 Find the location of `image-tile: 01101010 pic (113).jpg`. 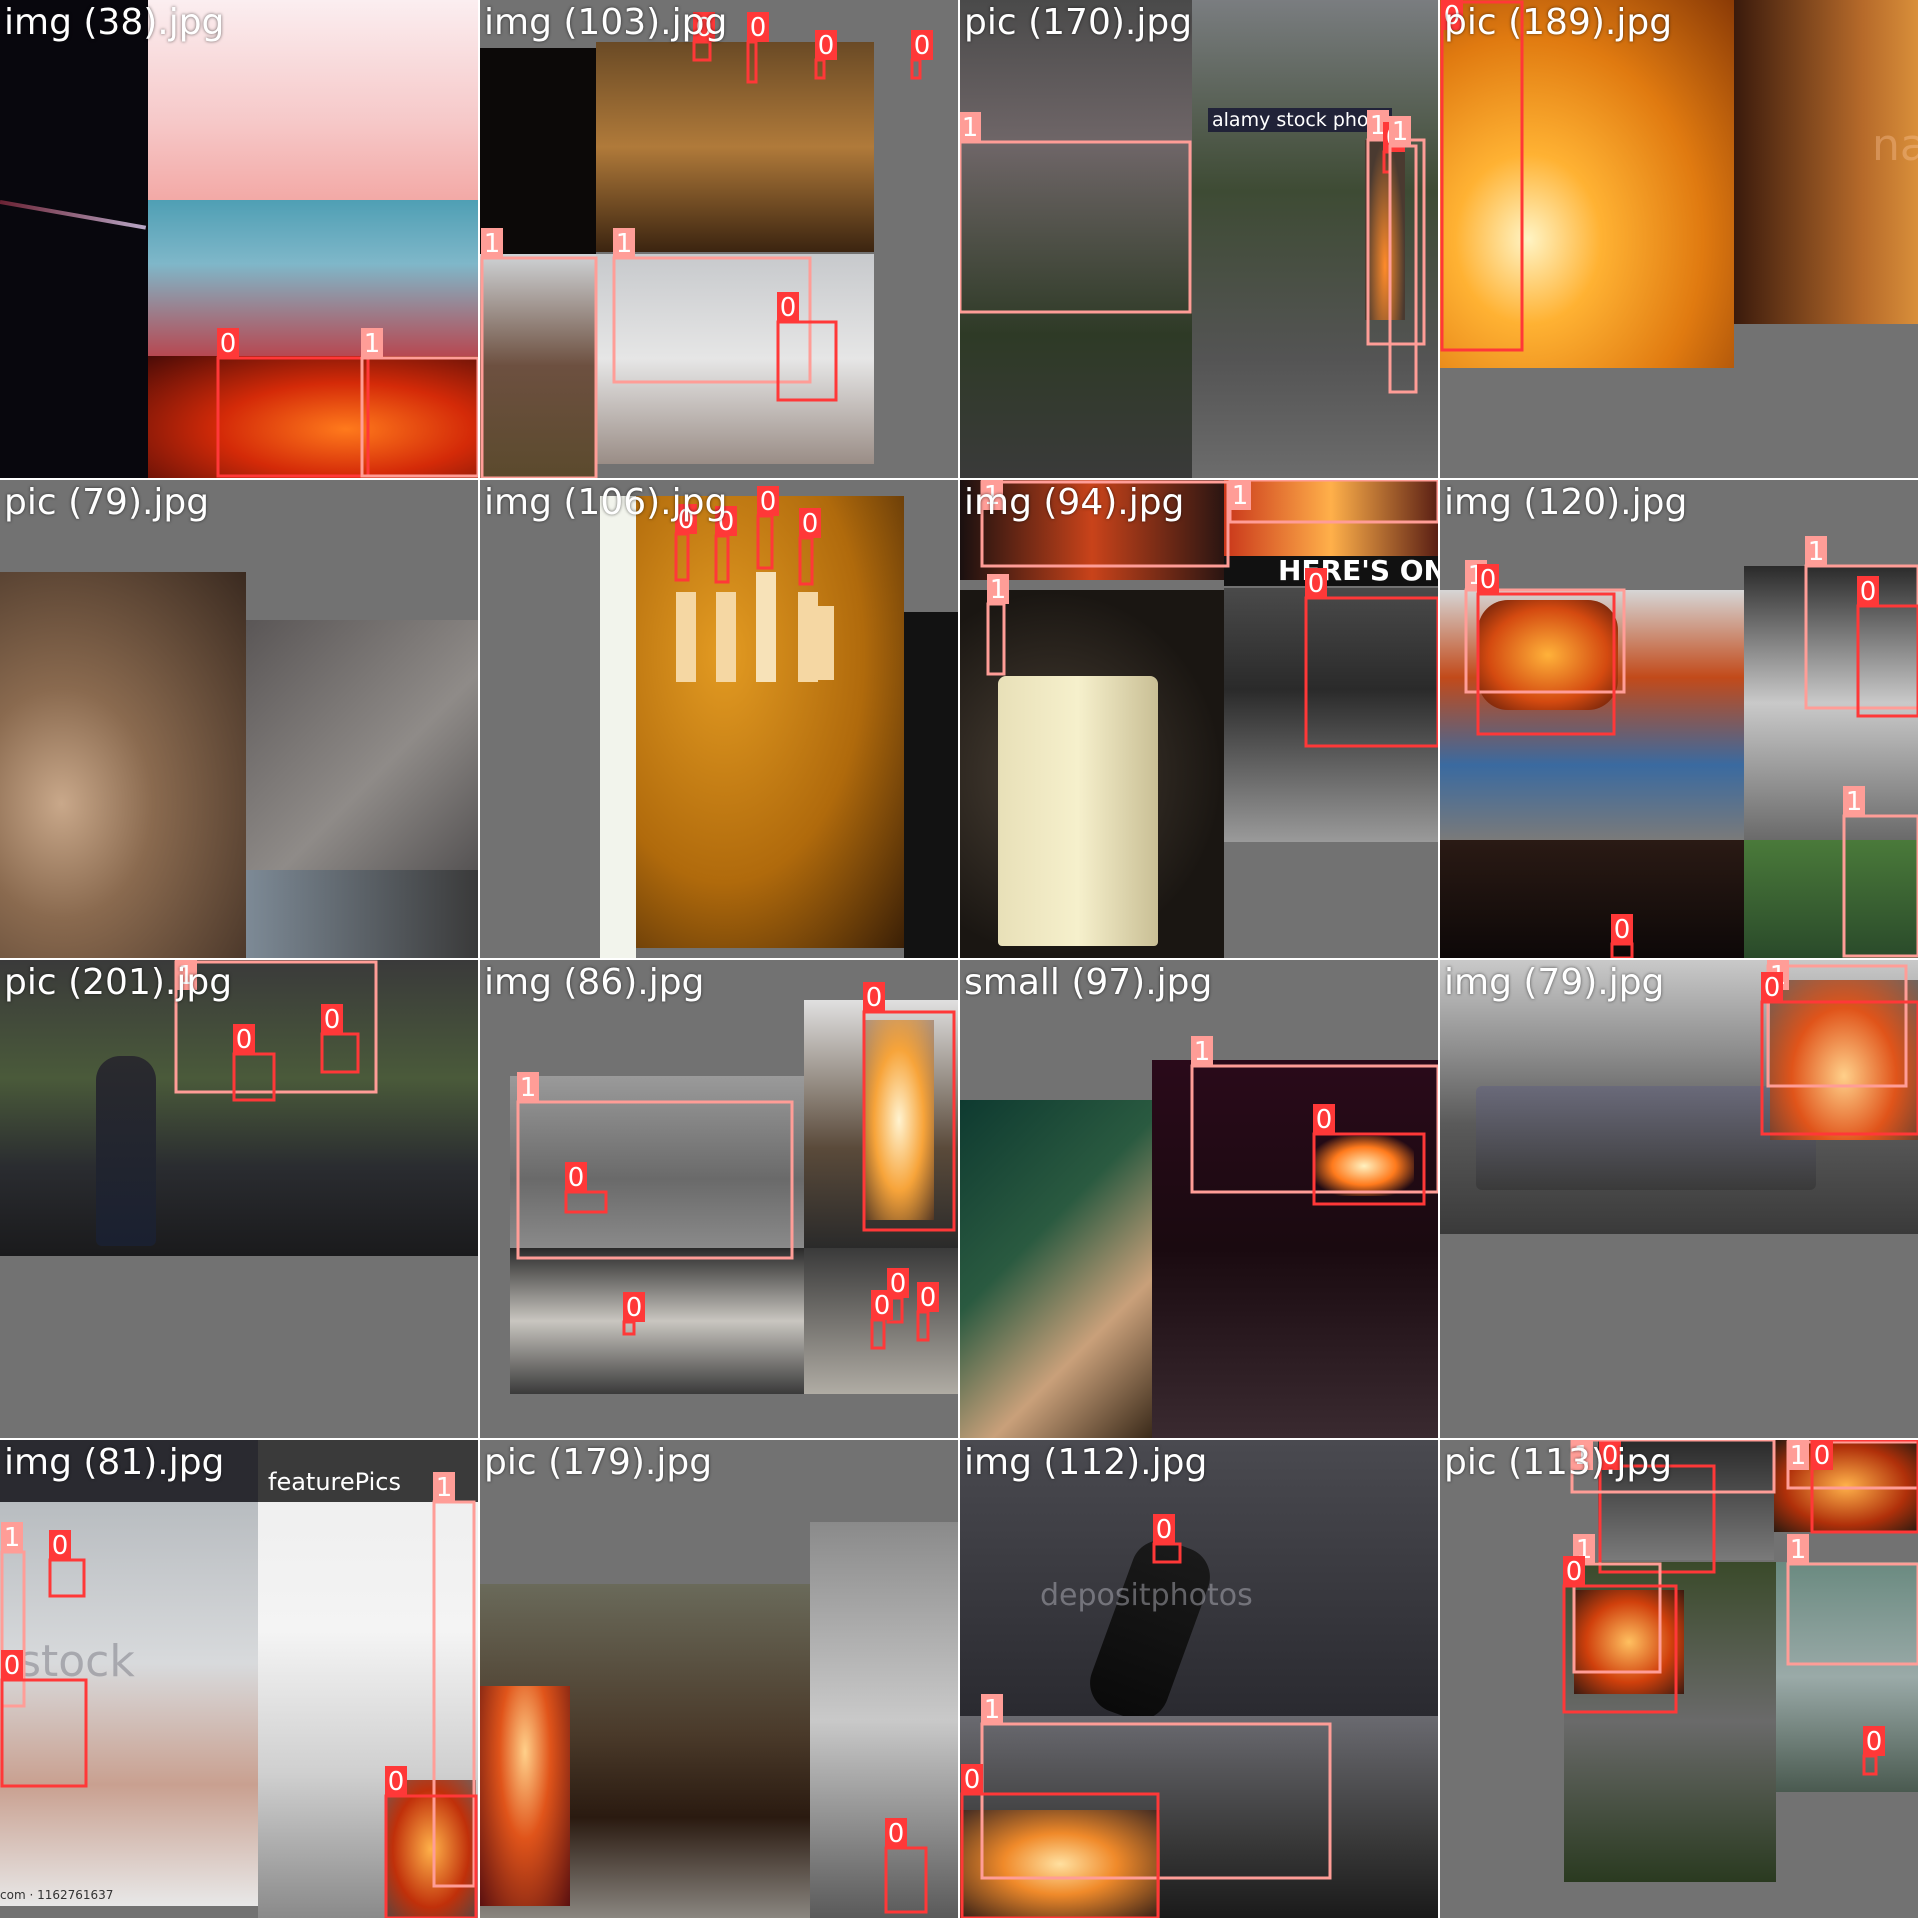

image-tile: 01101010 pic (113).jpg is located at coordinates (1679, 1679).